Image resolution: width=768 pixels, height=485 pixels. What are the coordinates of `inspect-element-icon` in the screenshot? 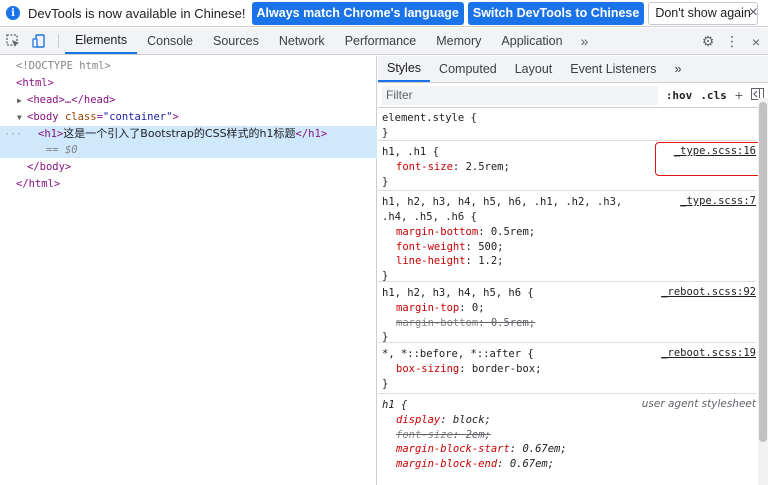 It's located at (13, 41).